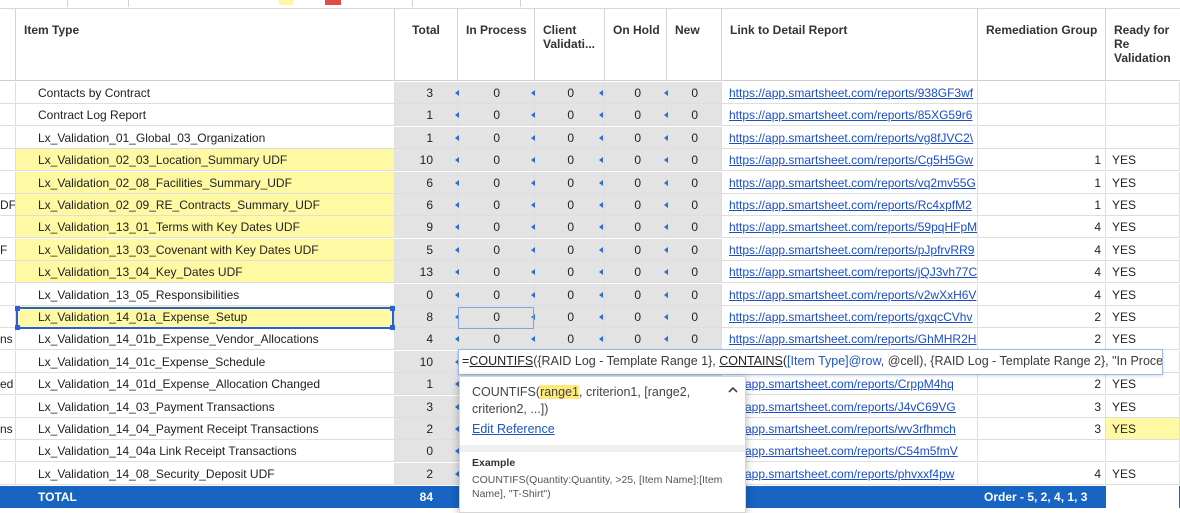 The width and height of the screenshot is (1180, 513). Describe the element at coordinates (1042, 317) in the screenshot. I see `remediation-group-cell: 2` at that location.